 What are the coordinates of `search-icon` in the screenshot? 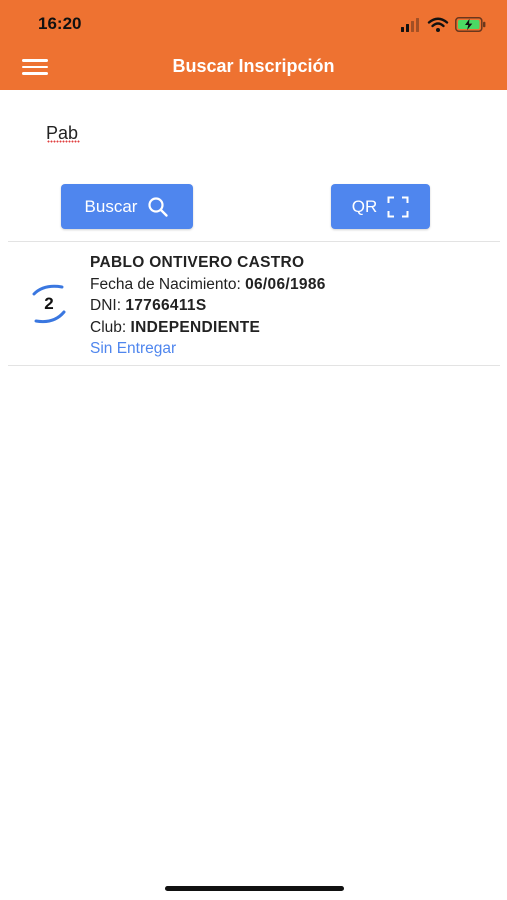 It's located at (158, 207).